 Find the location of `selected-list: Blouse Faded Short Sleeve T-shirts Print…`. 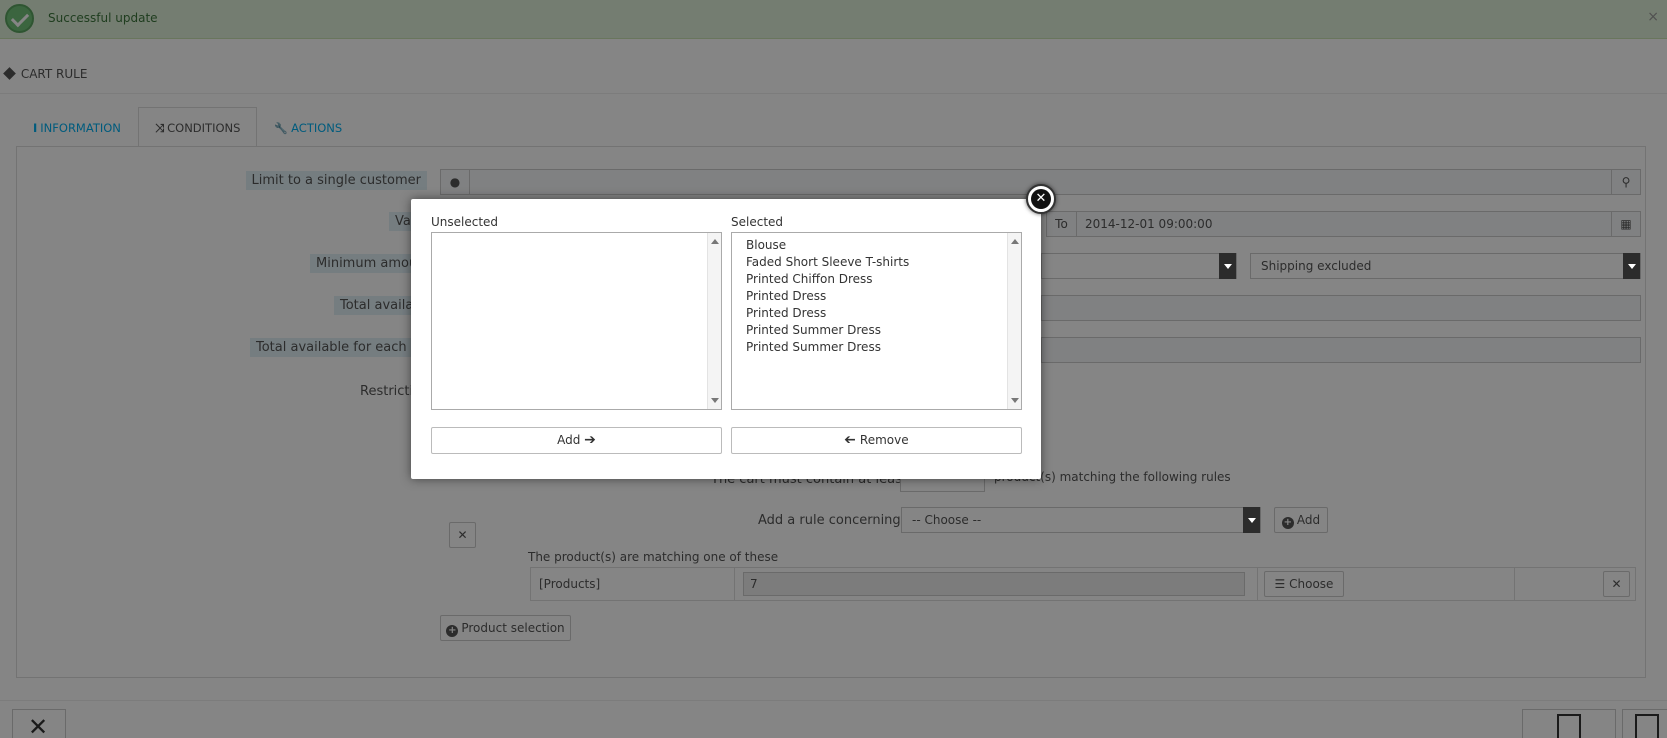

selected-list: Blouse Faded Short Sleeve T-shirts Print… is located at coordinates (876, 294).